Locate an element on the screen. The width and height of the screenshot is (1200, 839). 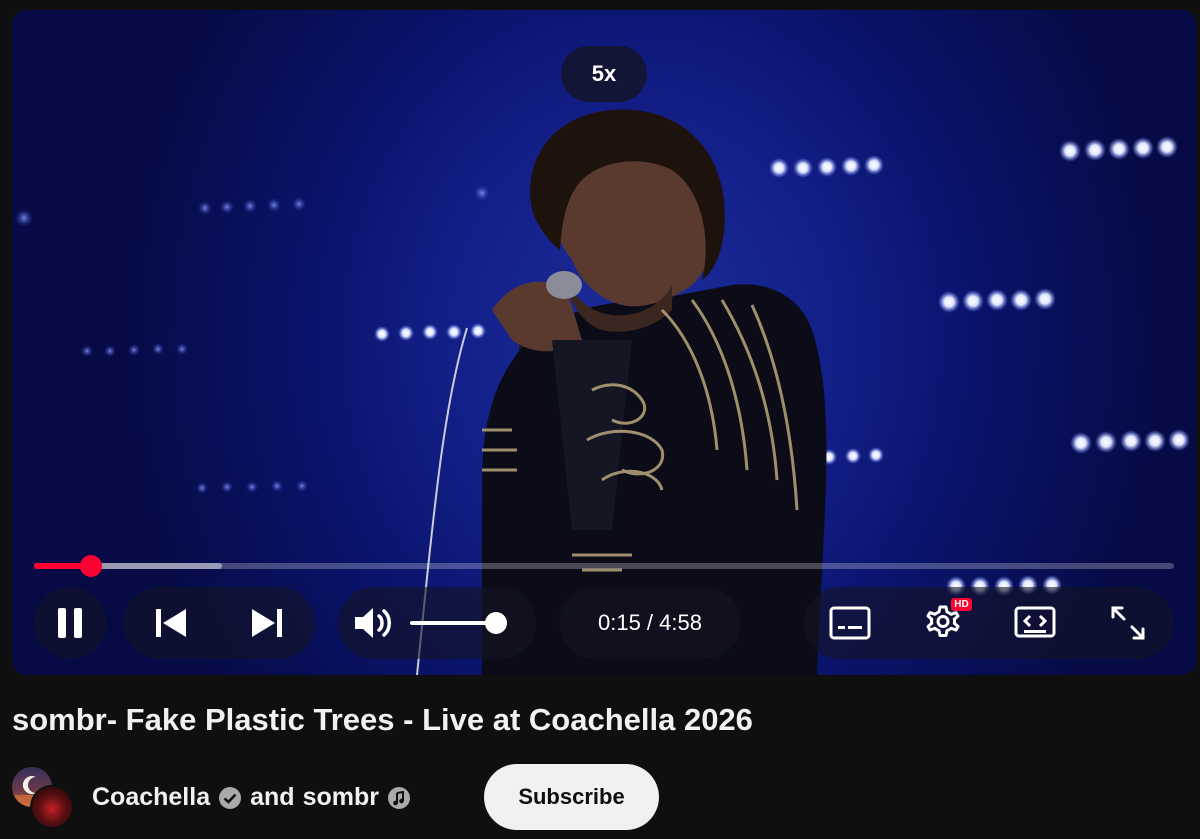
subtitles-button is located at coordinates (850, 623).